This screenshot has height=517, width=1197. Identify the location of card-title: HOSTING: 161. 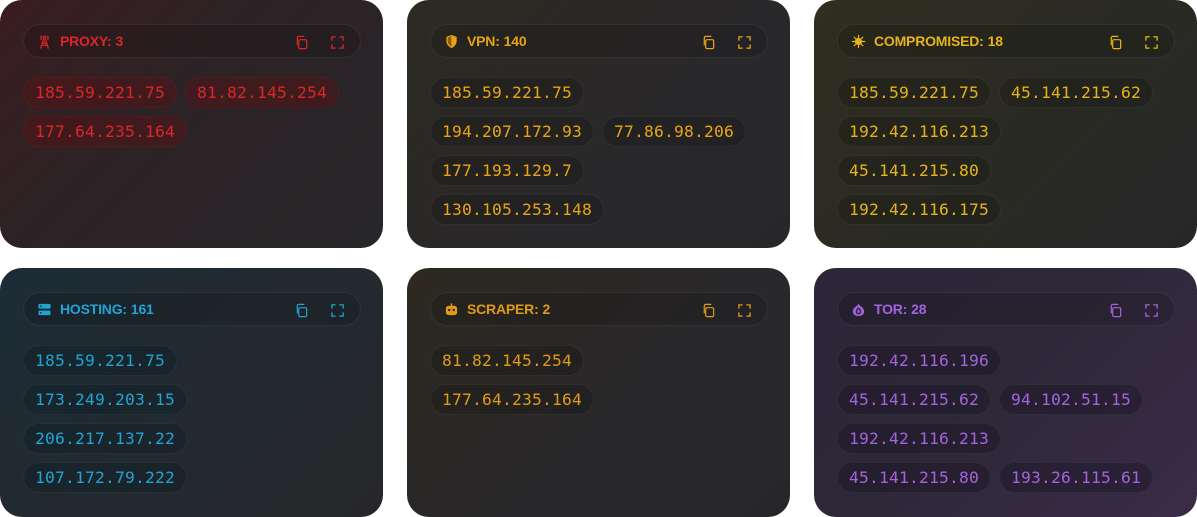
(107, 309).